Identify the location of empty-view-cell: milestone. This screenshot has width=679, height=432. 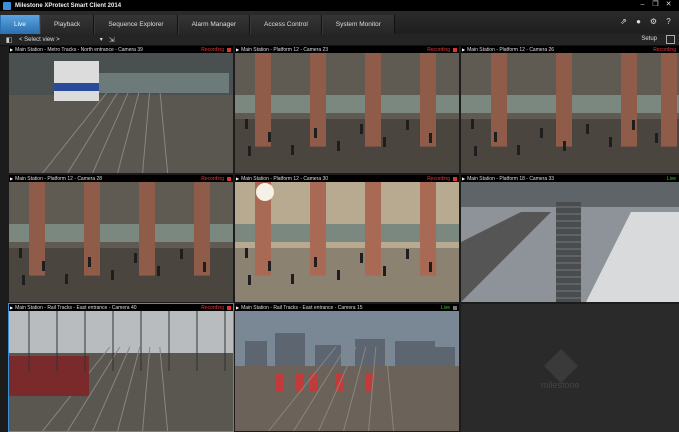
(570, 368).